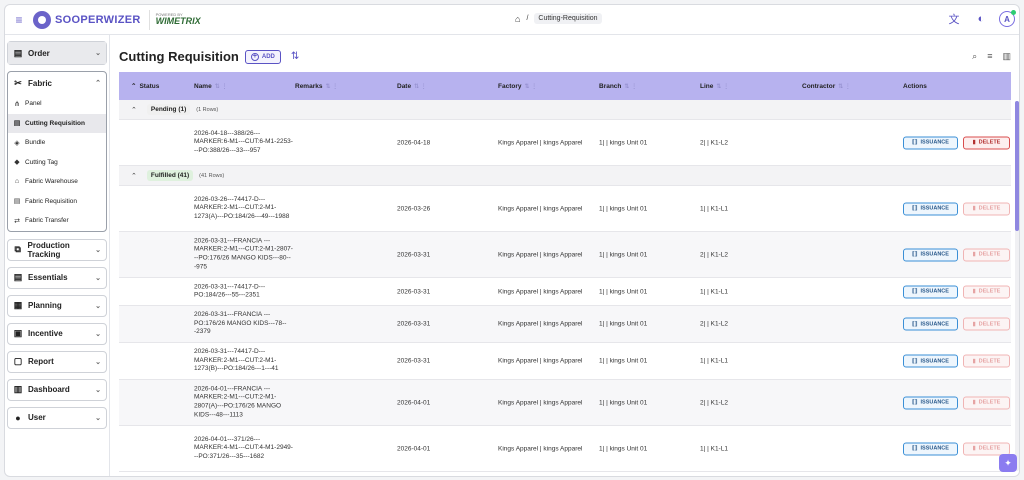  Describe the element at coordinates (57, 333) in the screenshot. I see `sidebar-item-incentive: ▣ Incentive ⌄` at that location.